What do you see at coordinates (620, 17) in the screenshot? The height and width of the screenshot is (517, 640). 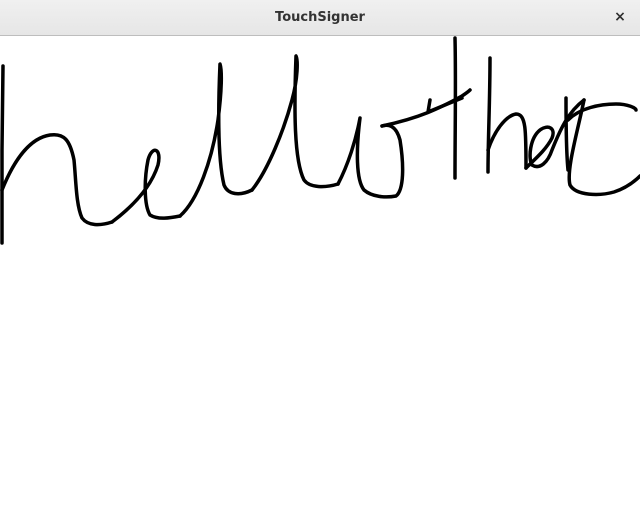 I see `close-icon: ×` at bounding box center [620, 17].